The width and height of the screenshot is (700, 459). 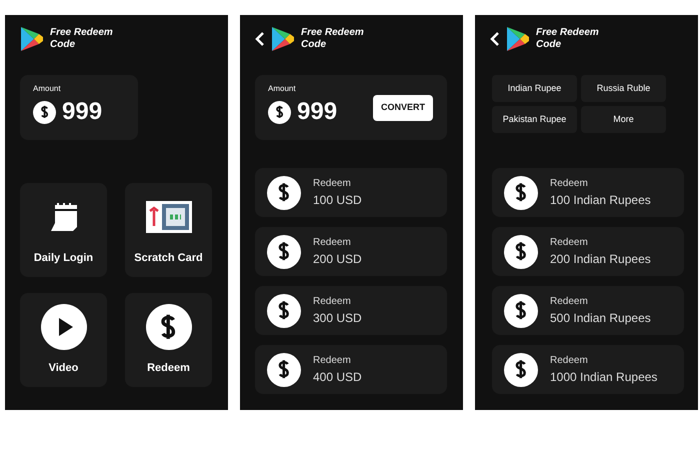 What do you see at coordinates (63, 327) in the screenshot?
I see `play-icon` at bounding box center [63, 327].